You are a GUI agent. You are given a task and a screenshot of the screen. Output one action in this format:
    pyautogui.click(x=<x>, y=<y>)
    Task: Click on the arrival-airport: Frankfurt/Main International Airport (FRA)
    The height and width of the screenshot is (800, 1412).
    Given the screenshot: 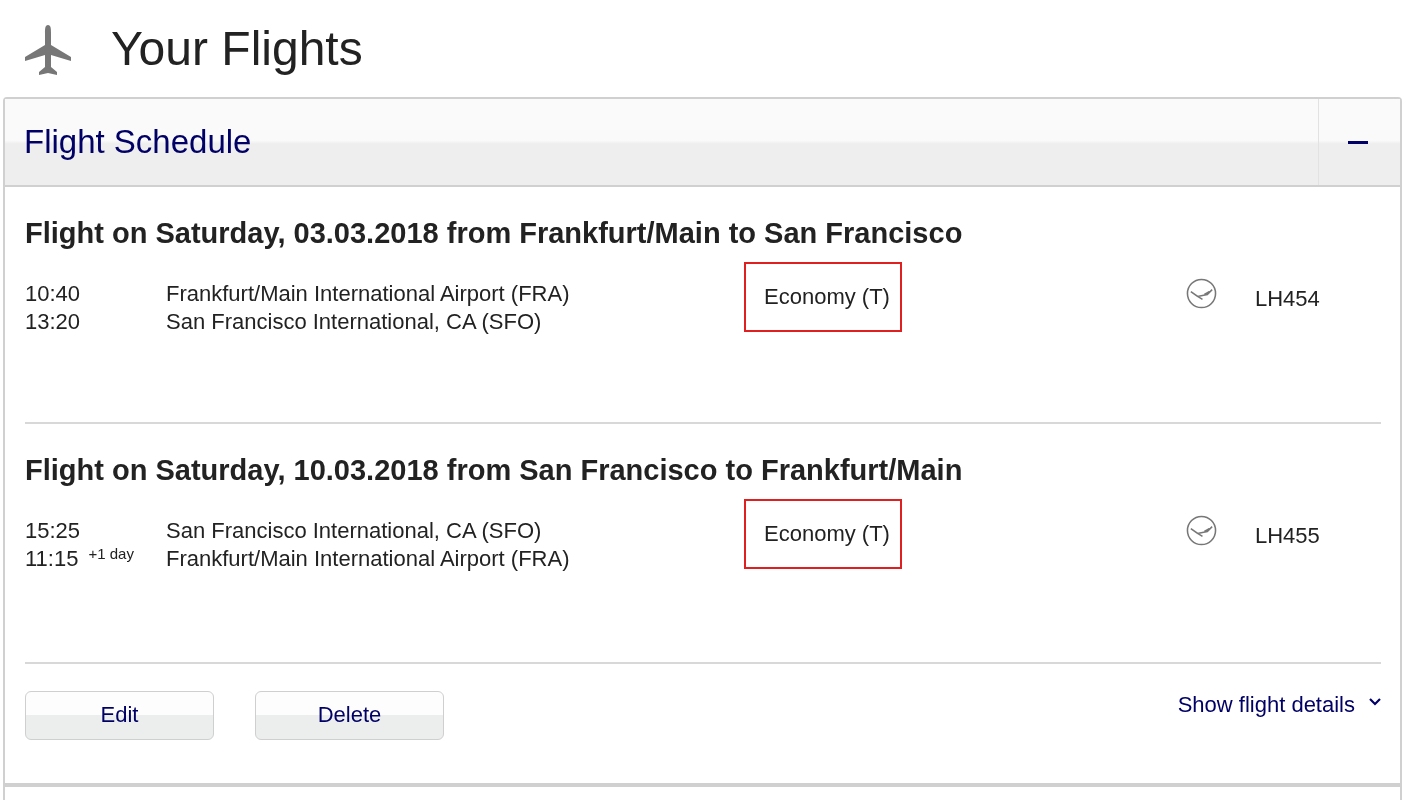 What is the action you would take?
    pyautogui.click(x=368, y=558)
    